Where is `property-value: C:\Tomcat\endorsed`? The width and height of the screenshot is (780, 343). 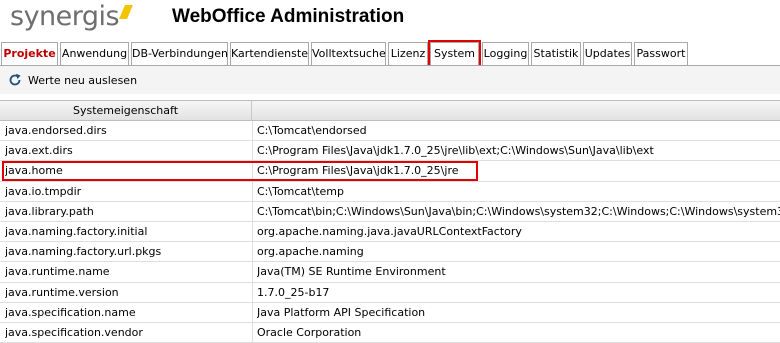
property-value: C:\Tomcat\endorsed is located at coordinates (312, 130).